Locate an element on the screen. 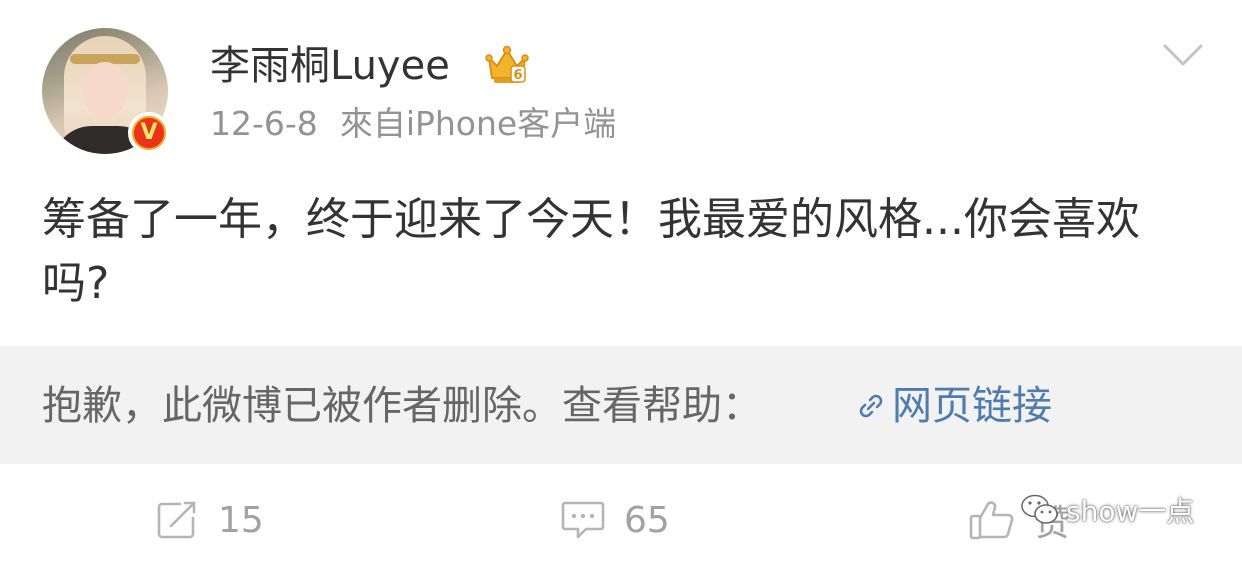 The image size is (1242, 562). crown-level-number: 6 is located at coordinates (517, 75).